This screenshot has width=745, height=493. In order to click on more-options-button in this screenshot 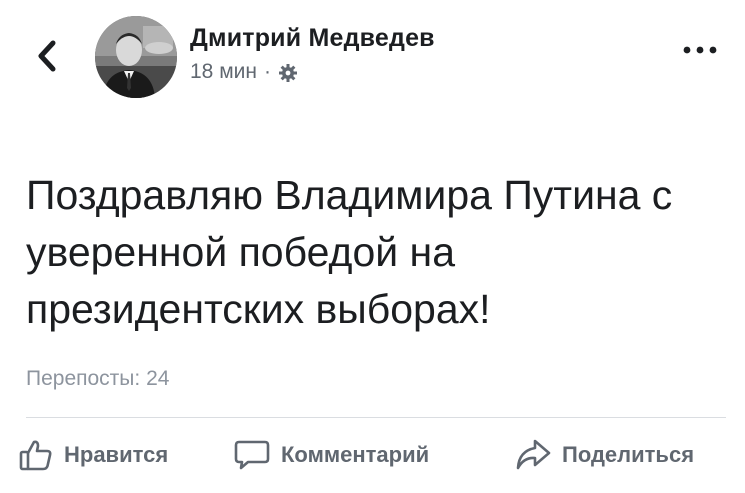, I will do `click(700, 50)`.